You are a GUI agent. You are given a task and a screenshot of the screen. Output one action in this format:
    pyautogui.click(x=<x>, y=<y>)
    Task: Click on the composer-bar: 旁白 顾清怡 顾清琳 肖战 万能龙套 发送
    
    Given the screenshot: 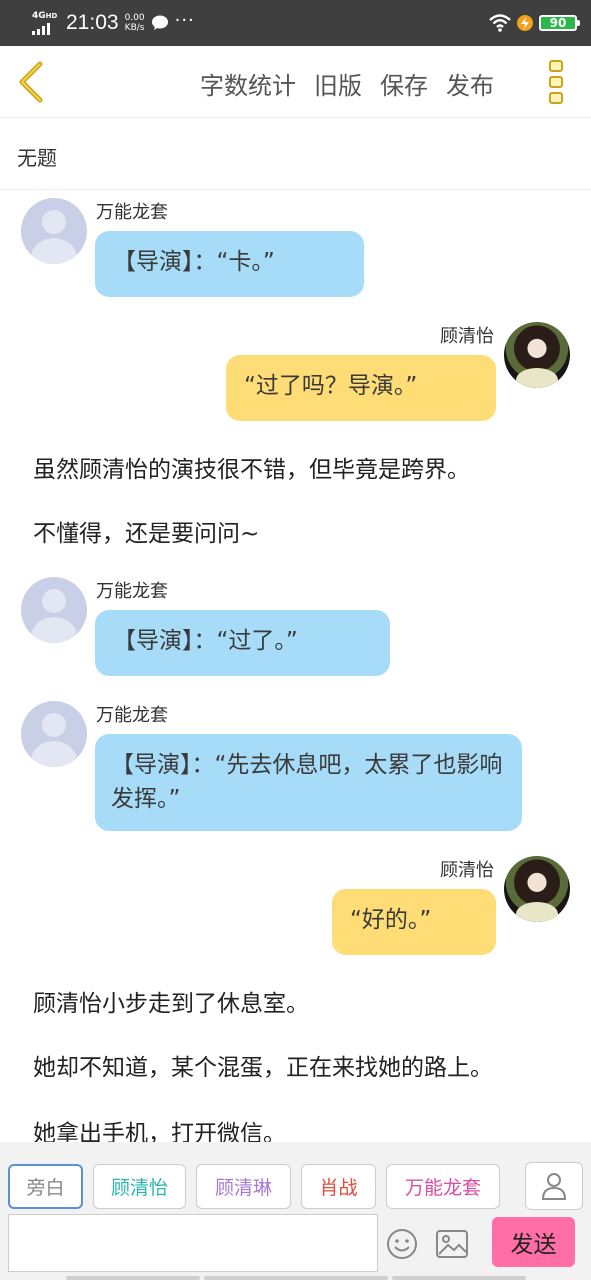 What is the action you would take?
    pyautogui.click(x=295, y=1211)
    